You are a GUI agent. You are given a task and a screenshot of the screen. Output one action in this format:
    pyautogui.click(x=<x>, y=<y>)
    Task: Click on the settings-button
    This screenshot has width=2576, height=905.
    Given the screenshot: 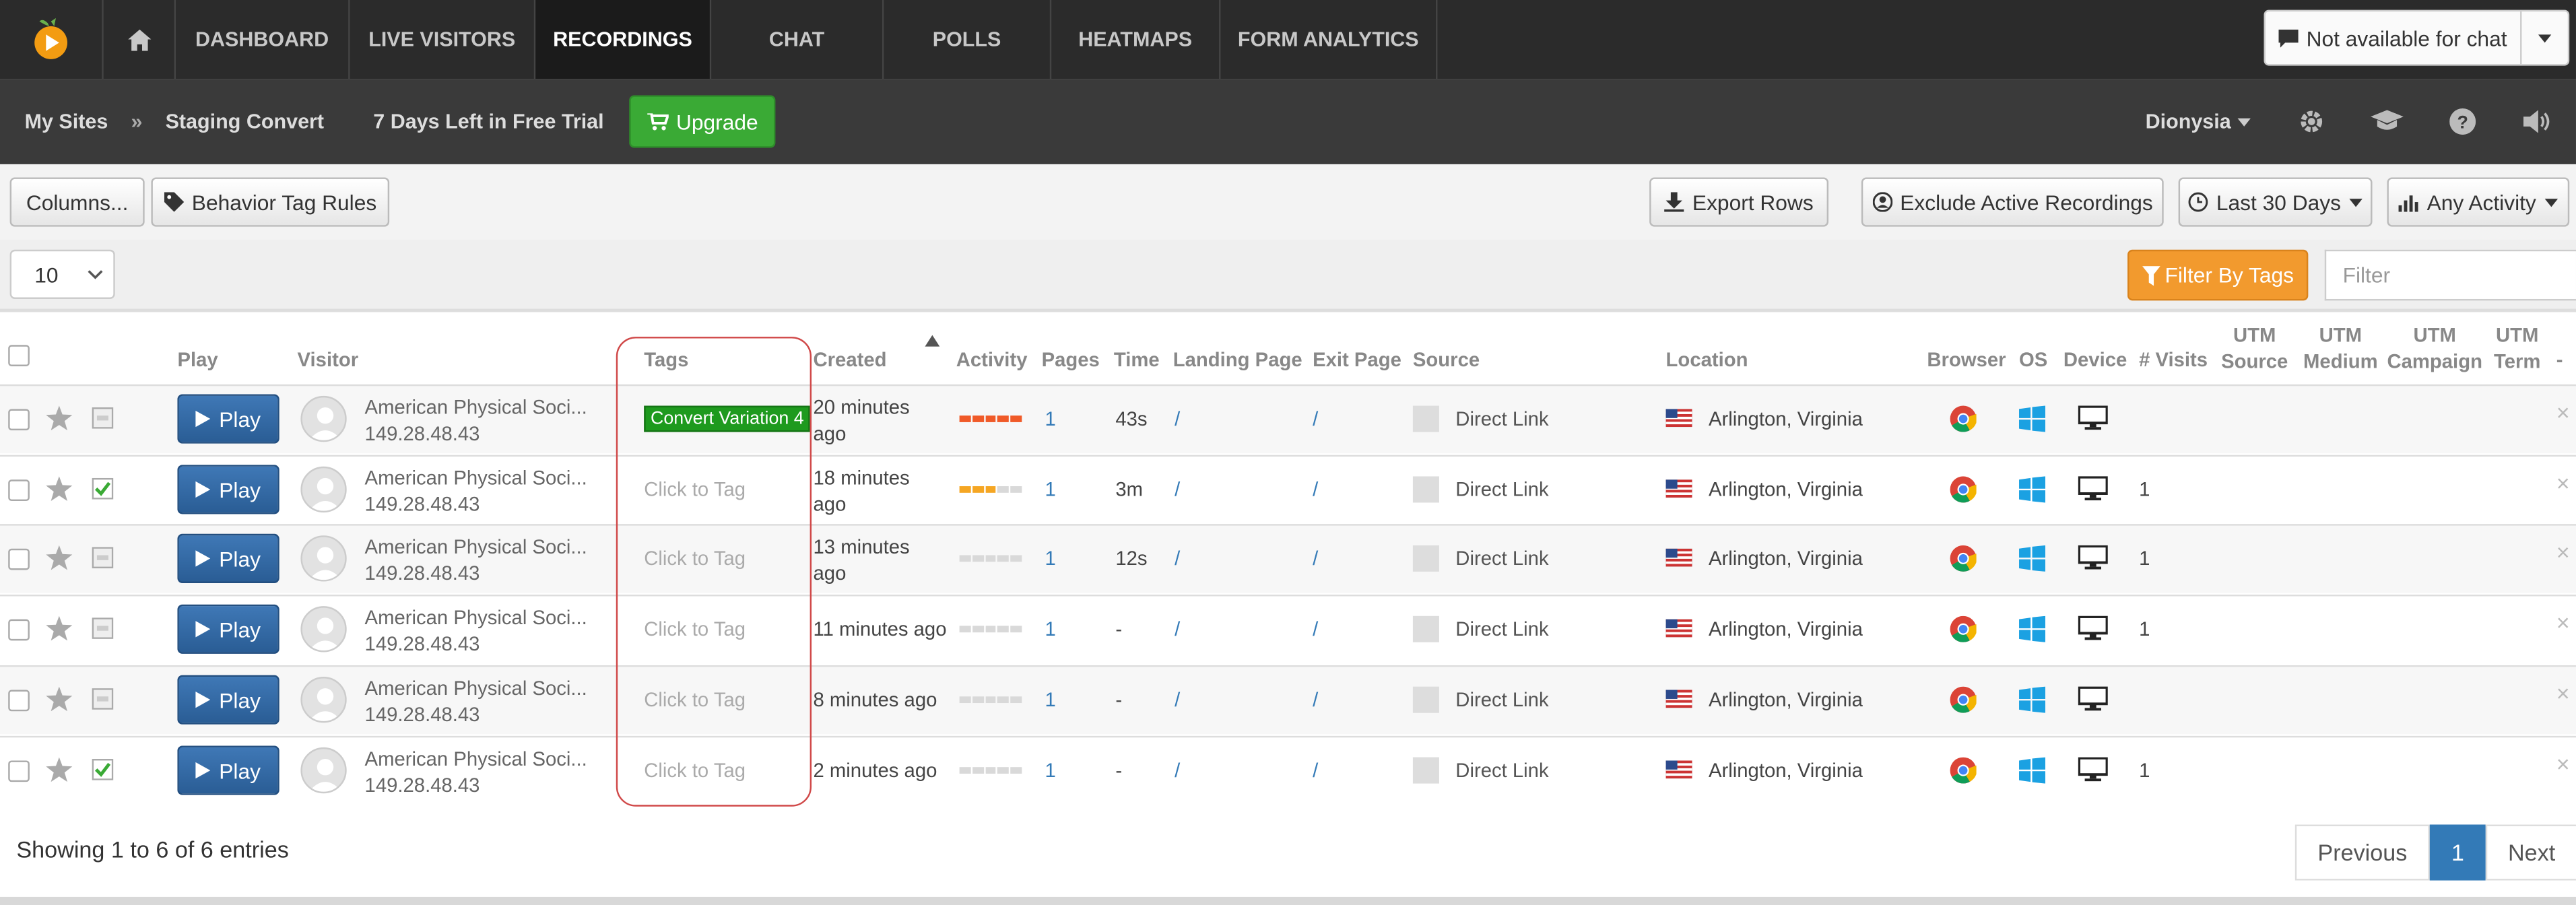 What is the action you would take?
    pyautogui.click(x=2311, y=121)
    